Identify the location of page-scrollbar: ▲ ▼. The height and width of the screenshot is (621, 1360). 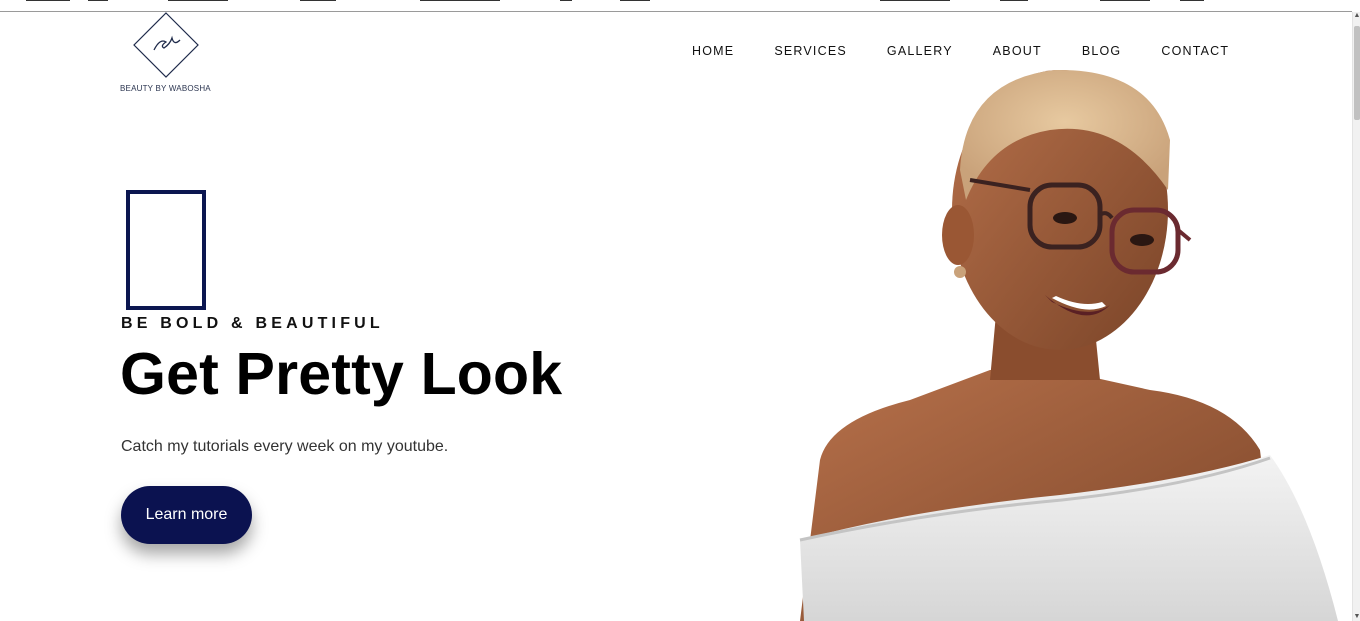
(1356, 316).